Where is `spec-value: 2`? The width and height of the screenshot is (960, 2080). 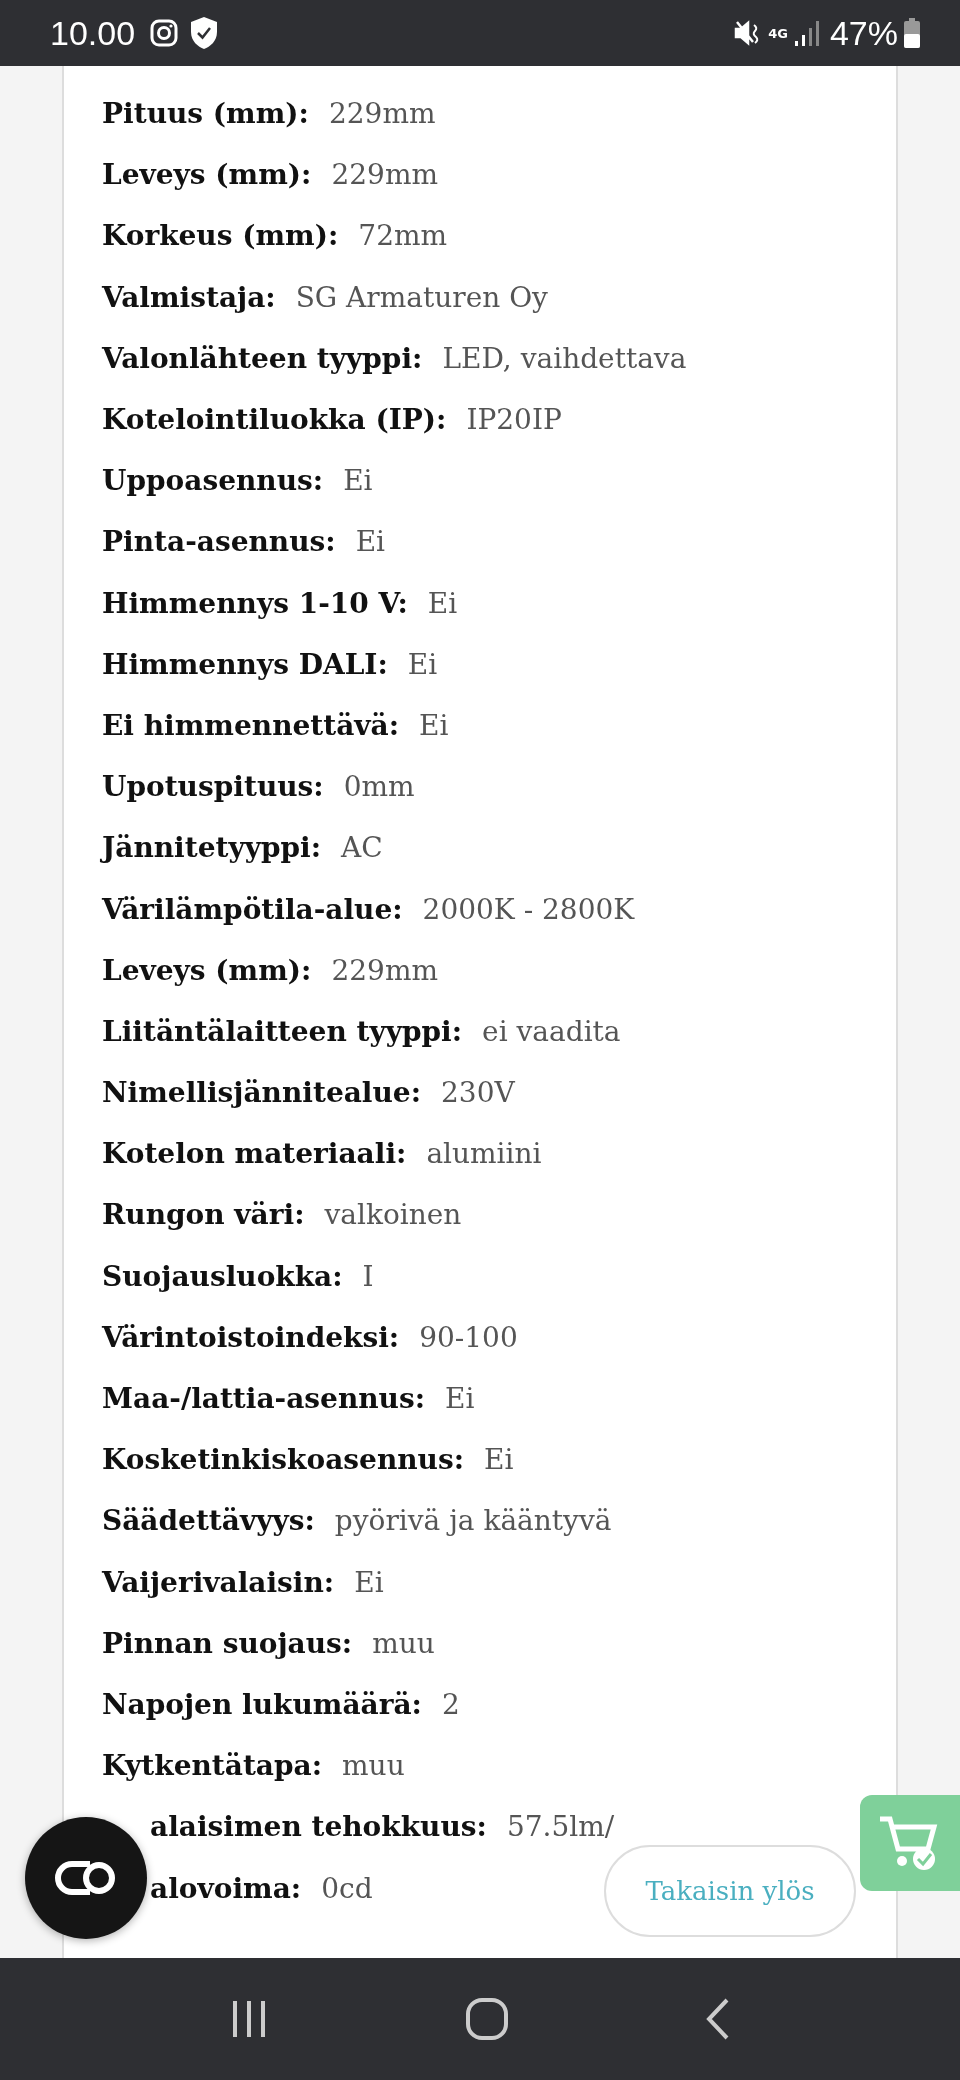
spec-value: 2 is located at coordinates (450, 1704).